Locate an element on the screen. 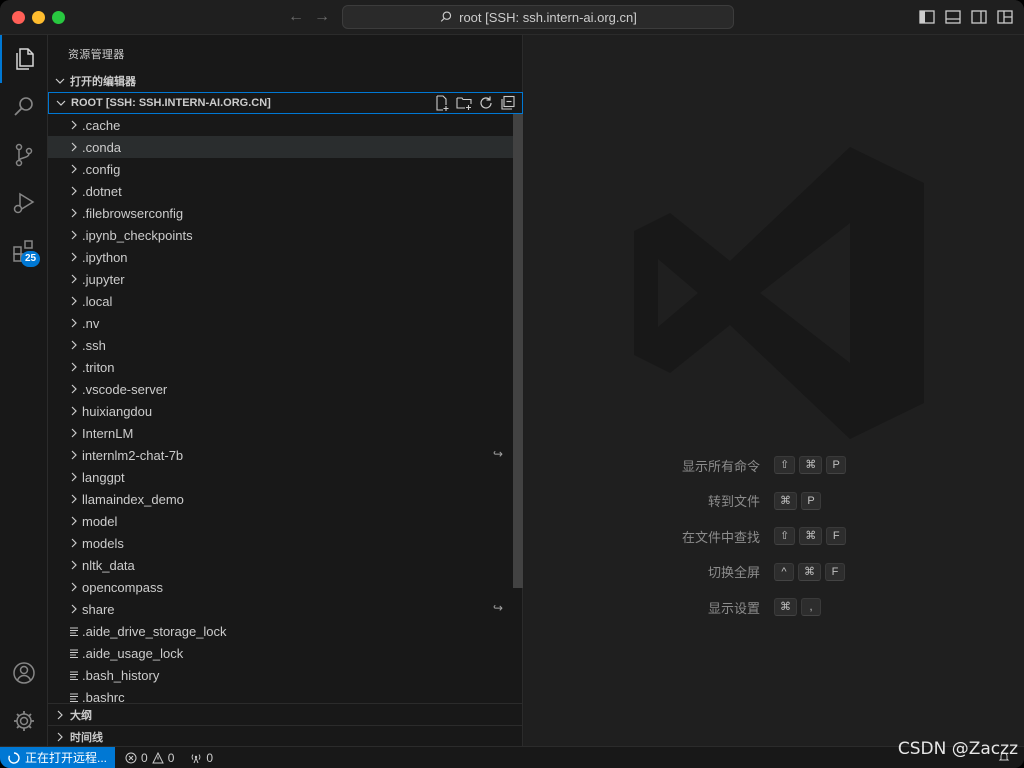 This screenshot has width=1024, height=768. keycap: ^ is located at coordinates (784, 571).